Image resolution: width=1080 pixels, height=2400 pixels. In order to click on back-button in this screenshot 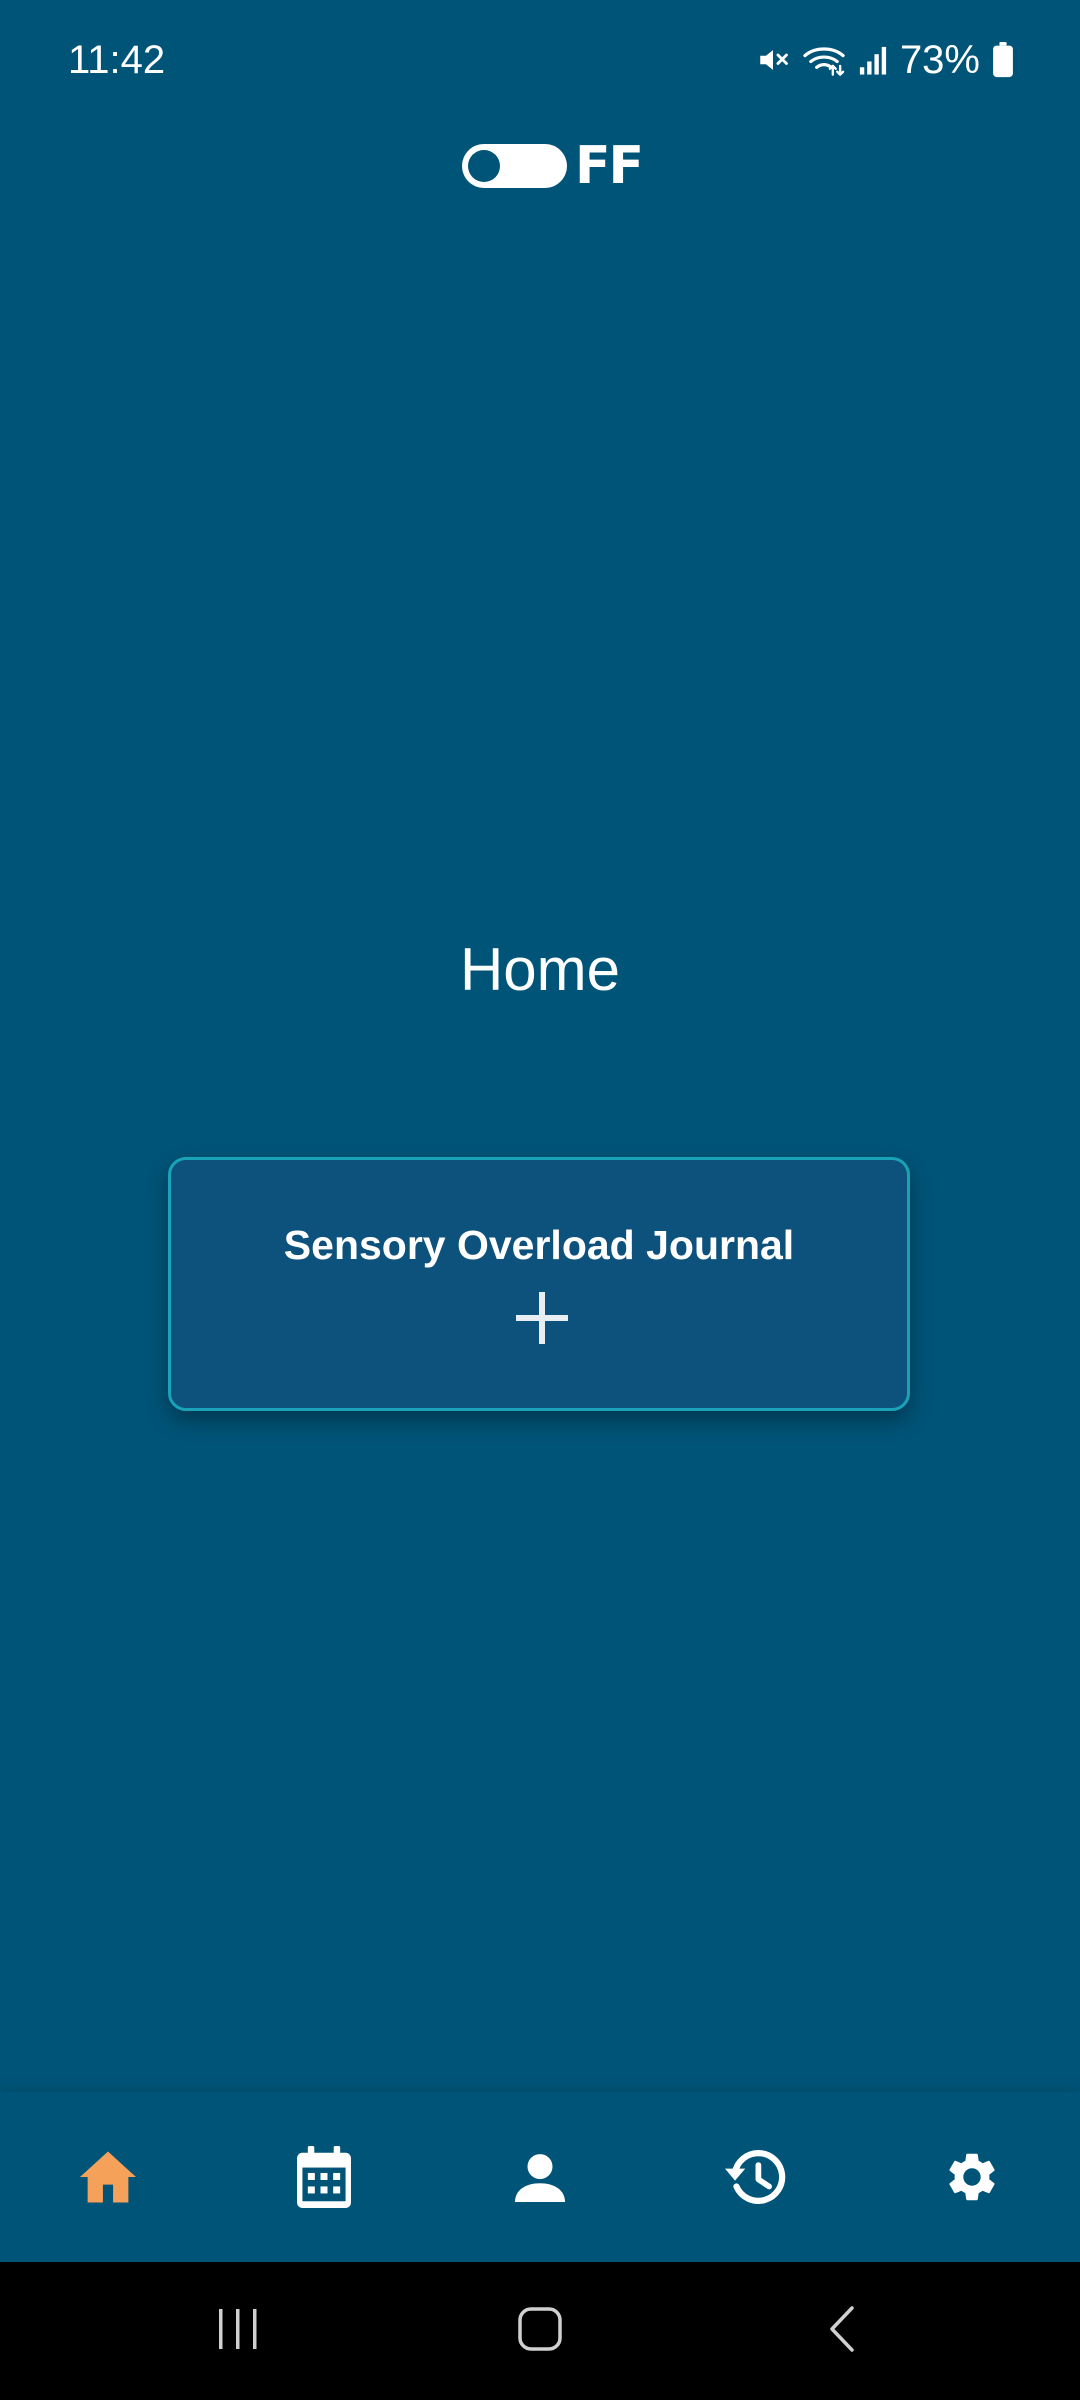, I will do `click(842, 2331)`.